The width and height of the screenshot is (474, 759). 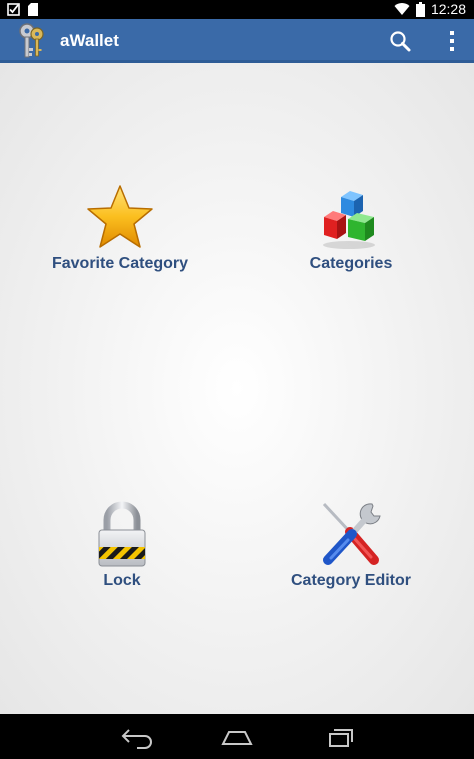 What do you see at coordinates (420, 9) in the screenshot?
I see `battery-icon` at bounding box center [420, 9].